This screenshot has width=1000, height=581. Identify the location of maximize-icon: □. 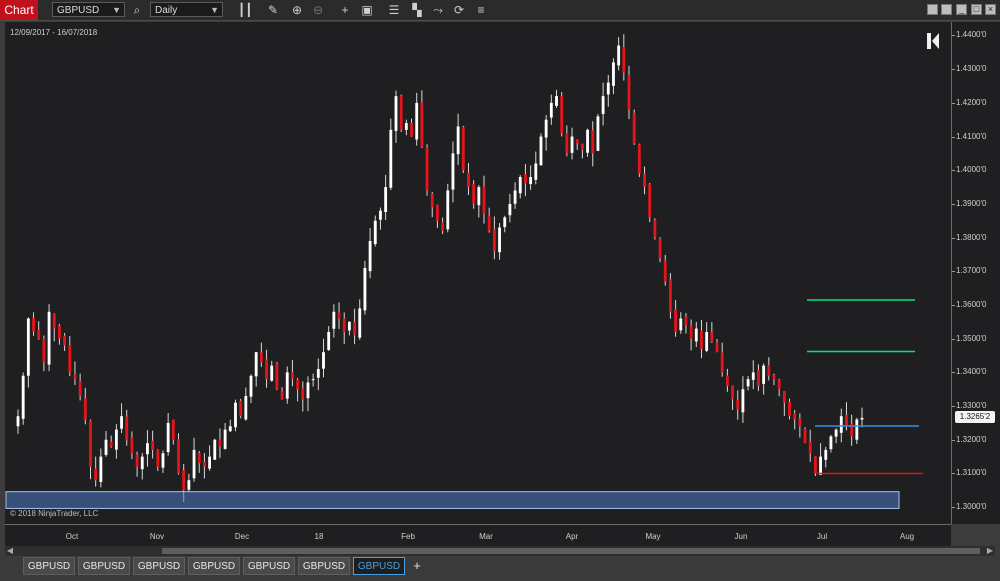
(976, 9).